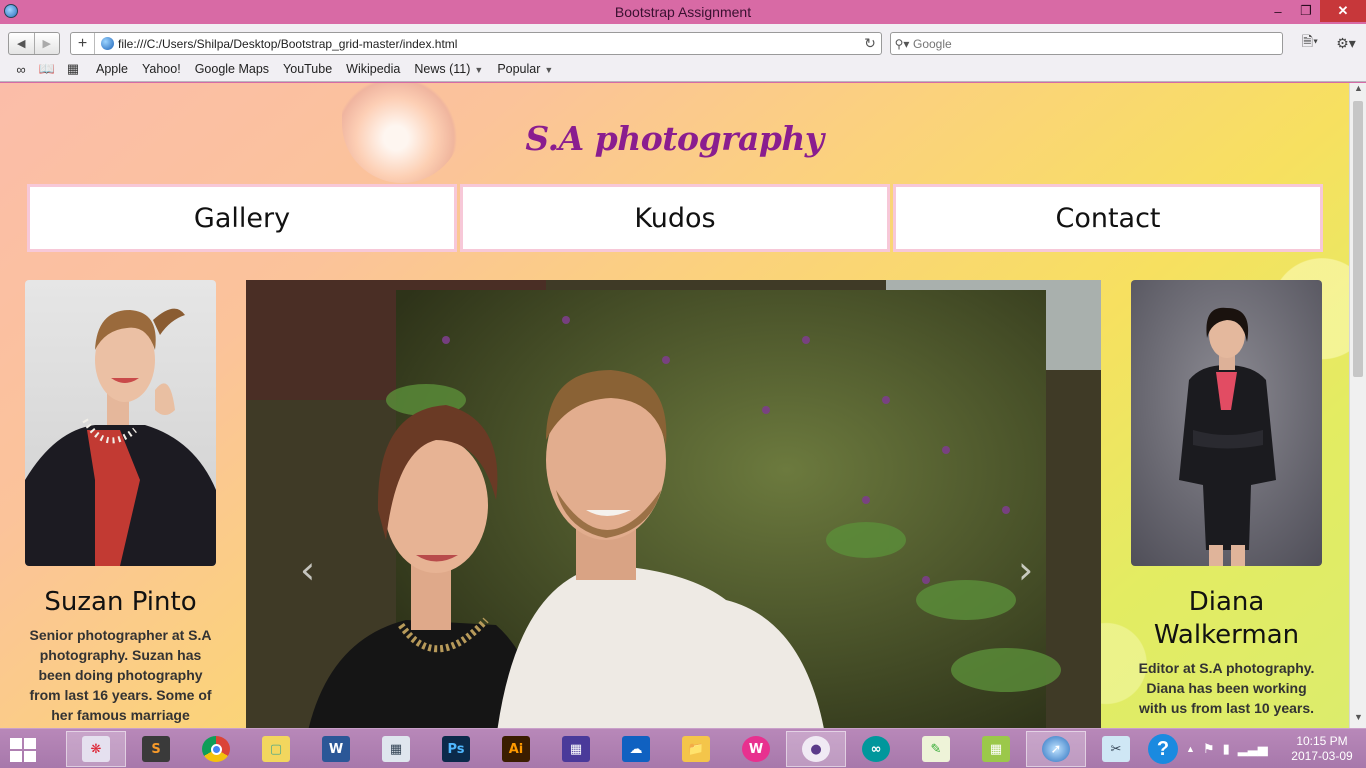  What do you see at coordinates (870, 43) in the screenshot?
I see `reload-icon: ↻` at bounding box center [870, 43].